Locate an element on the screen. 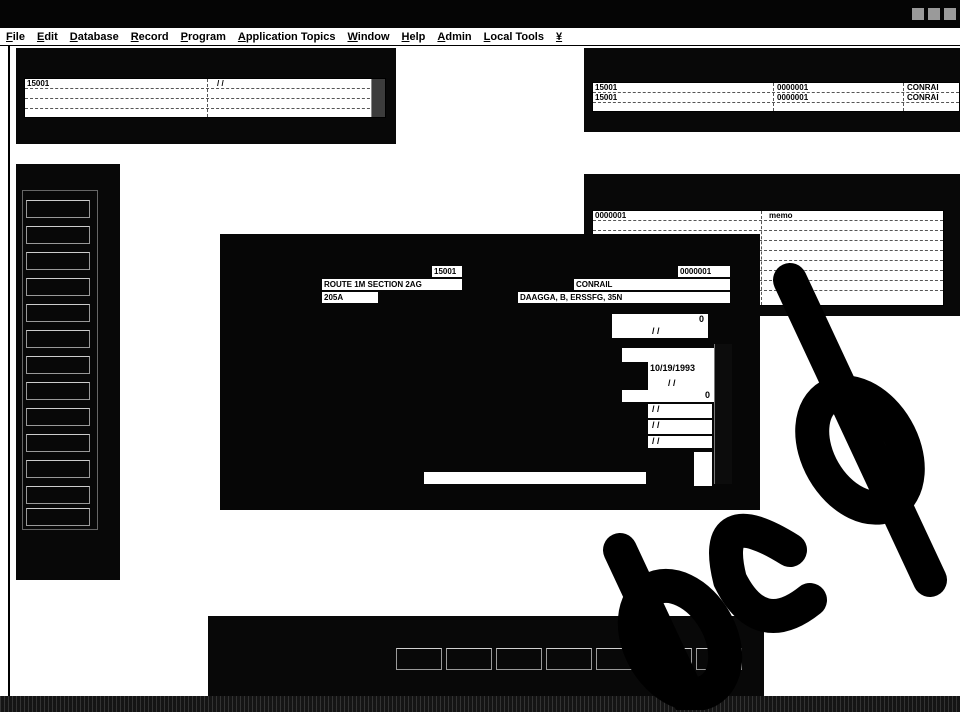 The width and height of the screenshot is (960, 712). parcel-number-field: 205A is located at coordinates (350, 297).